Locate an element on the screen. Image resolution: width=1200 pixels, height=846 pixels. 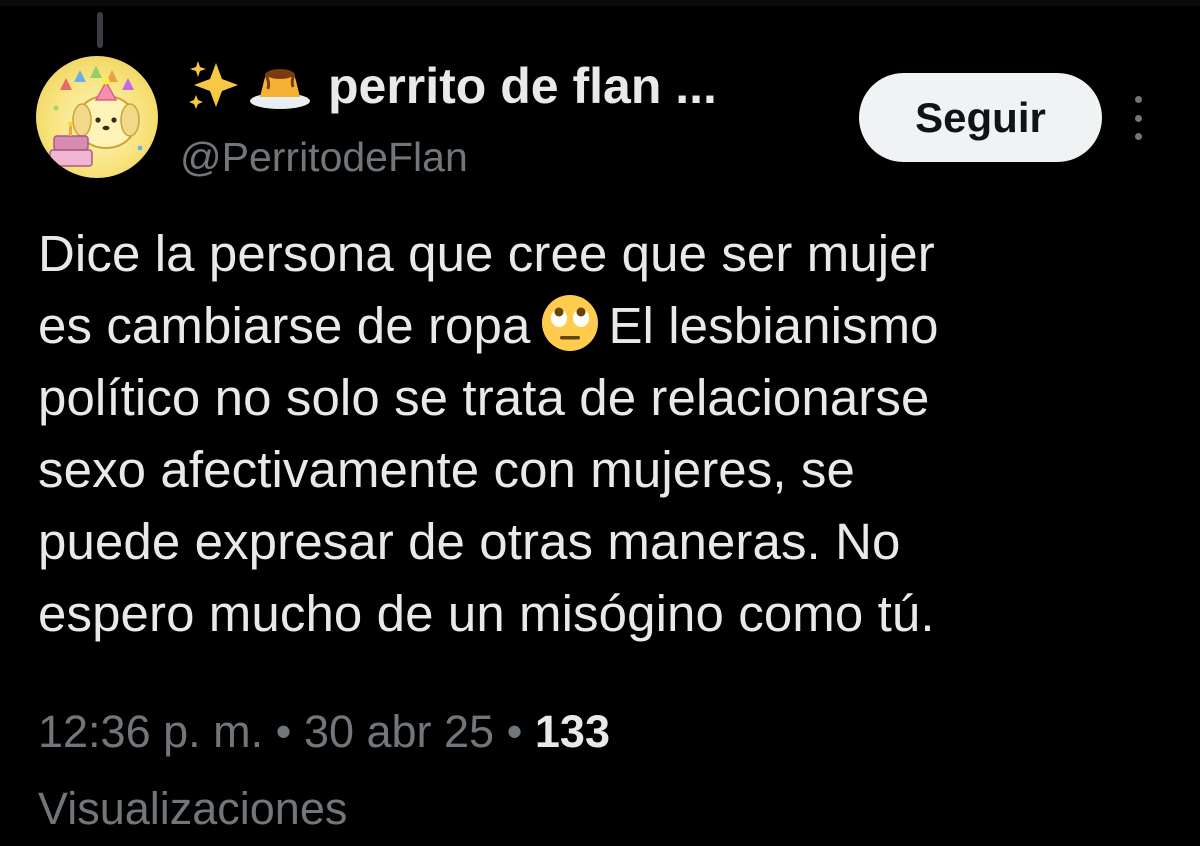
top-divider is located at coordinates (600, 3).